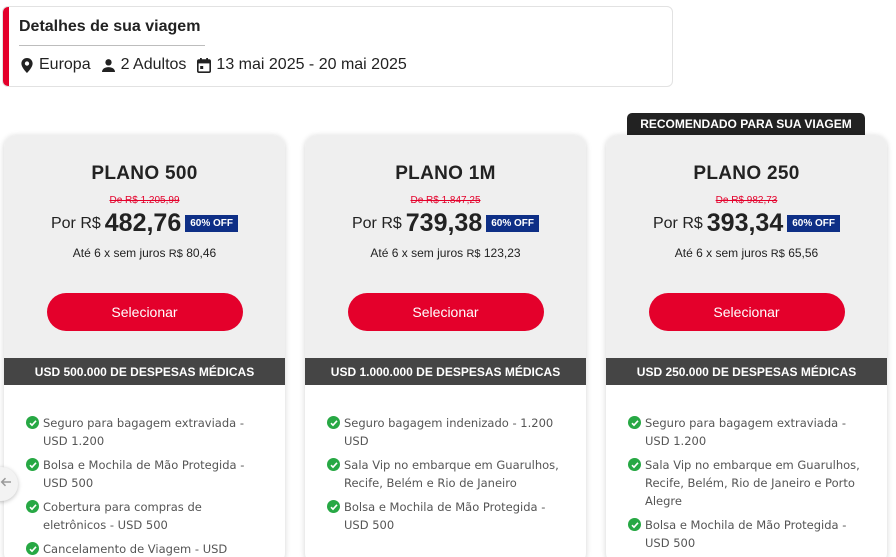  What do you see at coordinates (445, 173) in the screenshot?
I see `plan-name: PLANO 1M` at bounding box center [445, 173].